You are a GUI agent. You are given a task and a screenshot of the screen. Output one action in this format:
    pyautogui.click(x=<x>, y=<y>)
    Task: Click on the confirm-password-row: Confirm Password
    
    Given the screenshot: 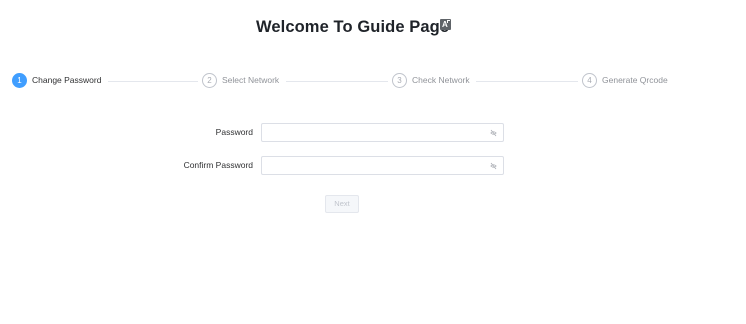 What is the action you would take?
    pyautogui.click(x=373, y=165)
    